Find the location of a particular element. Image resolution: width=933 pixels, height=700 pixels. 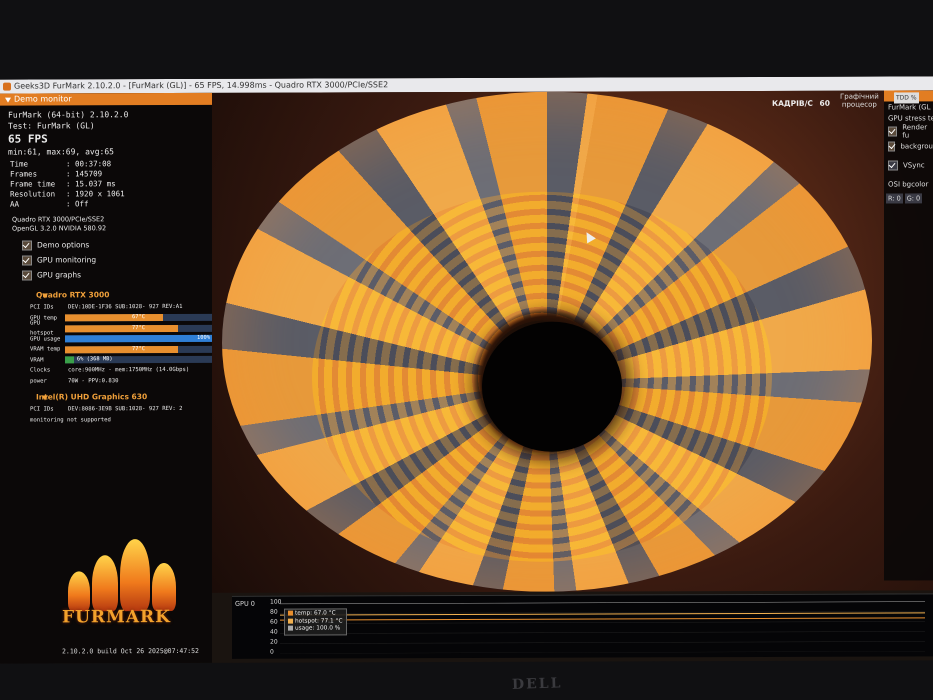

dell-logo: DELL is located at coordinates (537, 684).